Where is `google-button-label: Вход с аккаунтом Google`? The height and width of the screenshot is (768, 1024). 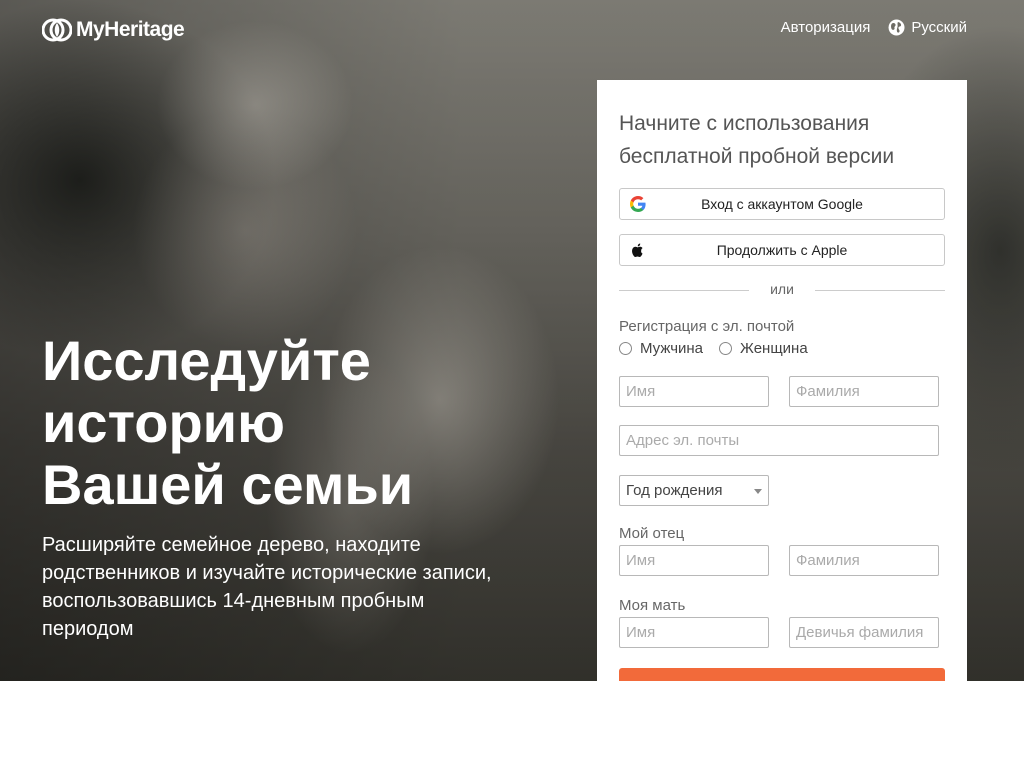
google-button-label: Вход с аккаунтом Google is located at coordinates (782, 204).